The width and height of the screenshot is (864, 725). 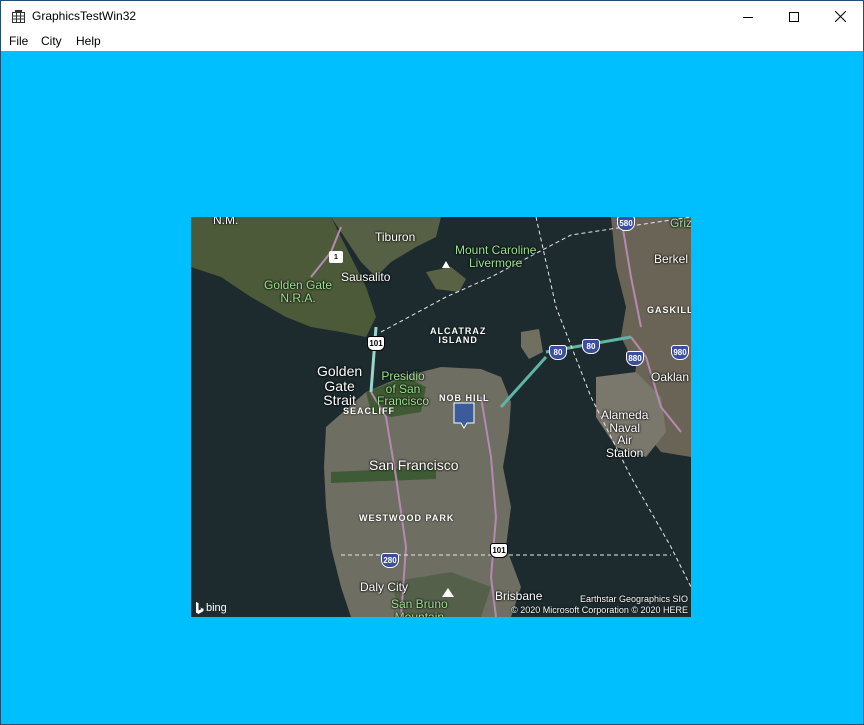 I want to click on map-label-daly-city: Daly City, so click(x=384, y=587).